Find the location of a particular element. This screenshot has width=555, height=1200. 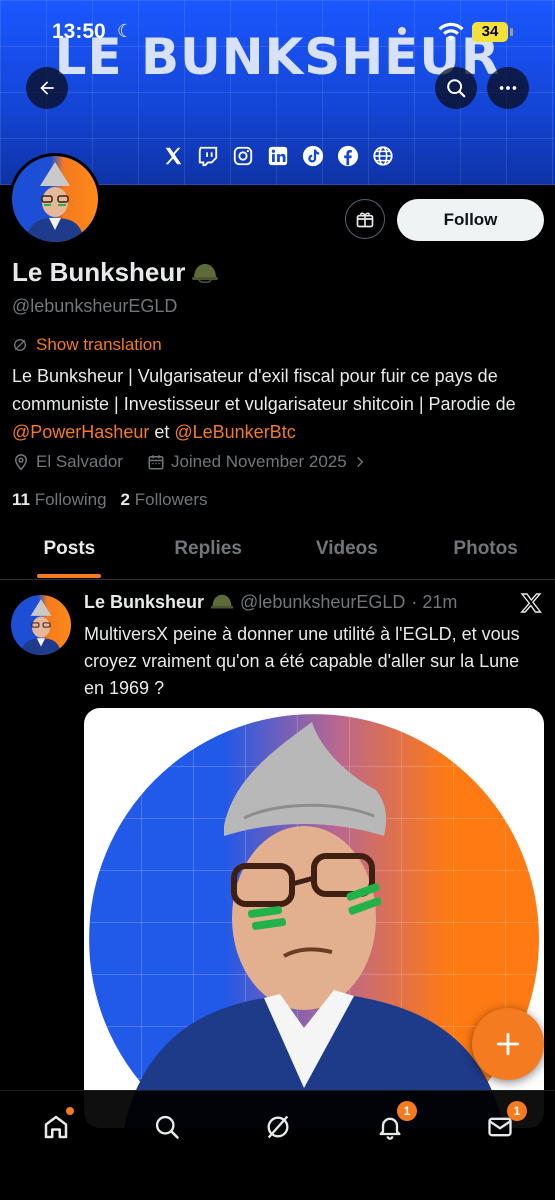

post-time: · 21m is located at coordinates (434, 602).